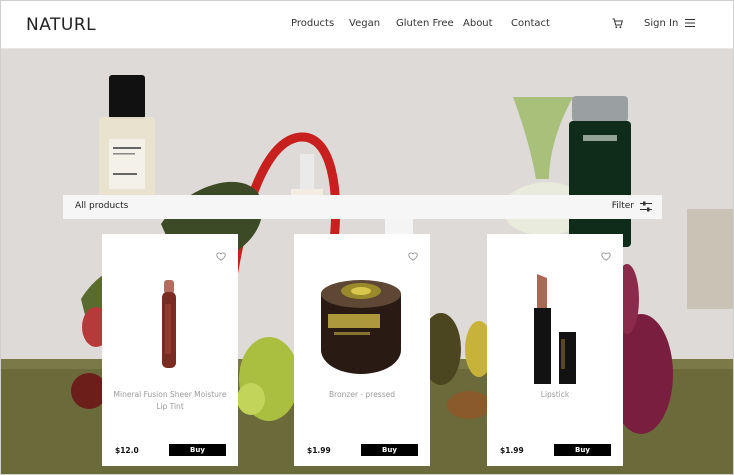  I want to click on product-name: Mineral Fusion Sheer Moisture Lip Tint, so click(170, 401).